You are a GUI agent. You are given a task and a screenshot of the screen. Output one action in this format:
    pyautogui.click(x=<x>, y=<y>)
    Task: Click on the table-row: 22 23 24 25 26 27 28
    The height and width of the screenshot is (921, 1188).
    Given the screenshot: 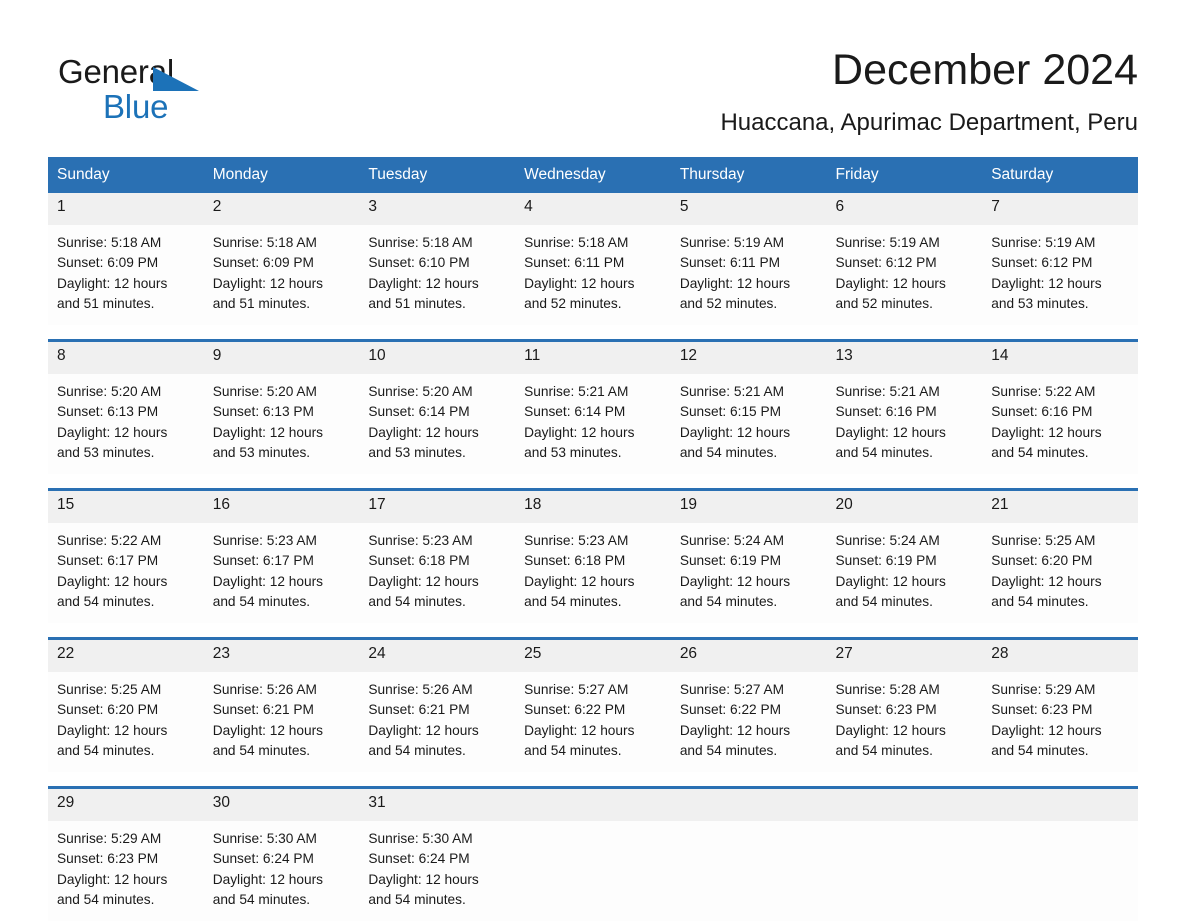 What is the action you would take?
    pyautogui.click(x=593, y=656)
    